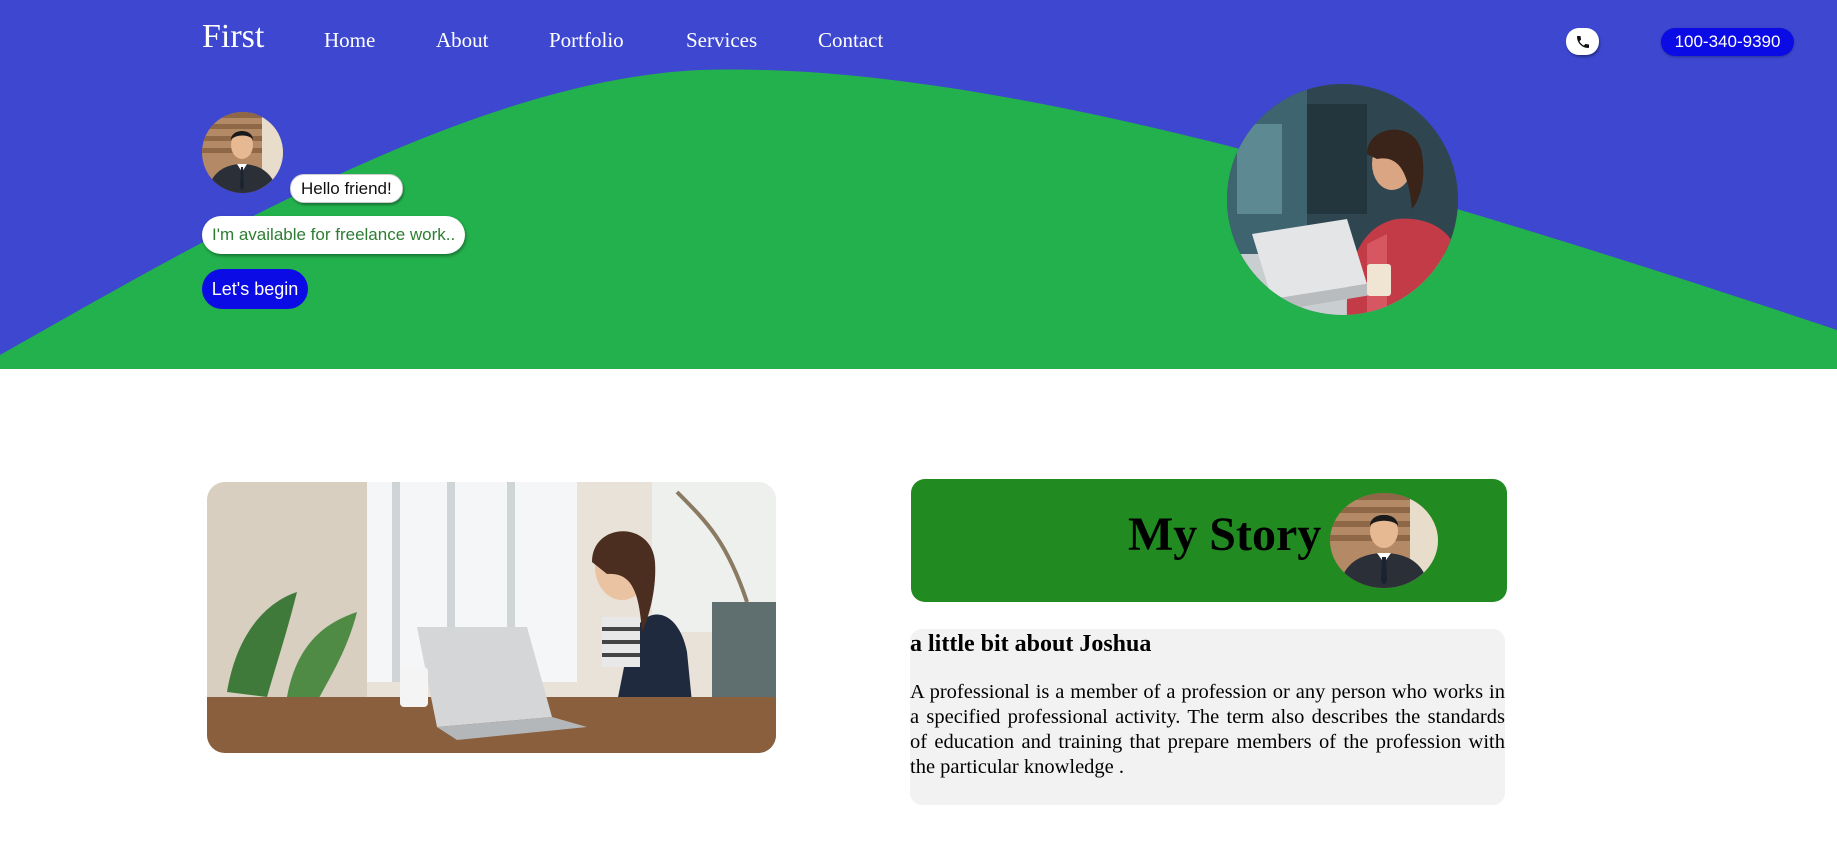 The width and height of the screenshot is (1837, 847). I want to click on woman-at-desk-image, so click(491, 617).